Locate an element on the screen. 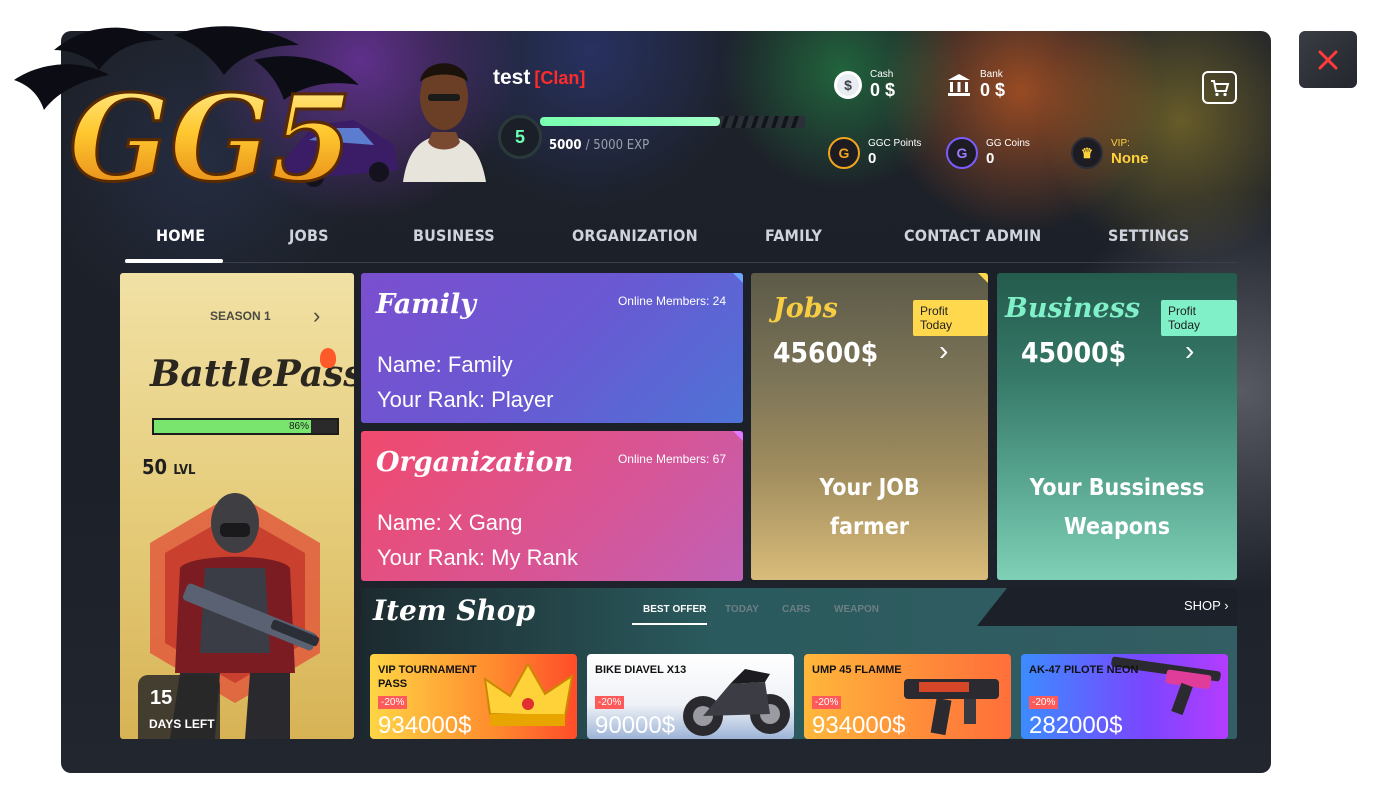  shop-tab-today: TODAY is located at coordinates (742, 609).